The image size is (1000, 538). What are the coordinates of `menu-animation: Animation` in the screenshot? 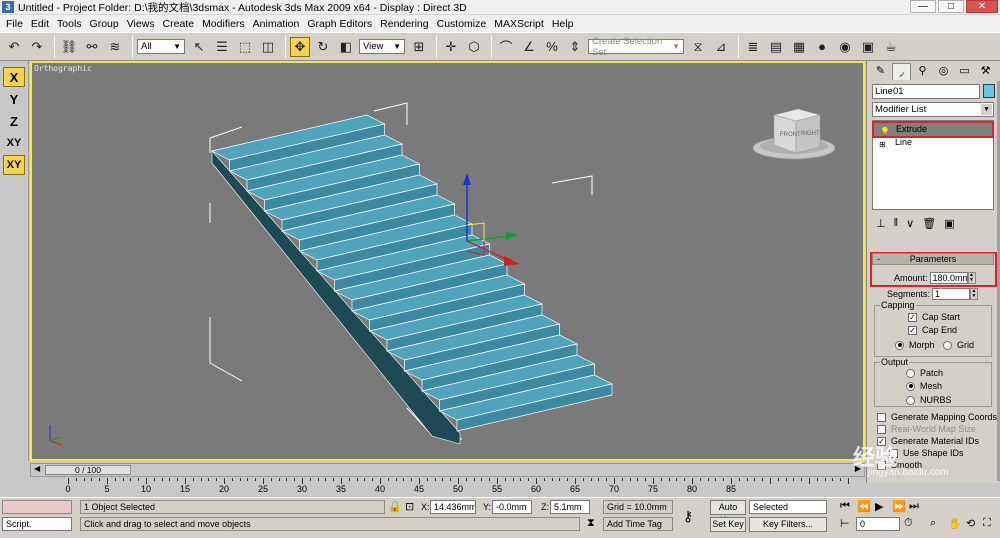 It's located at (276, 24).